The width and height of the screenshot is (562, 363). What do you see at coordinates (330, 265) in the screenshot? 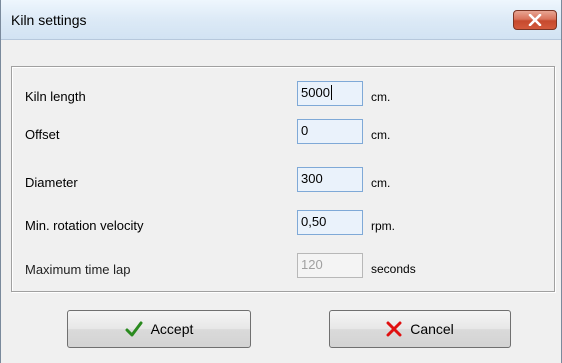
I see `maximum-time-lap-field: 120` at bounding box center [330, 265].